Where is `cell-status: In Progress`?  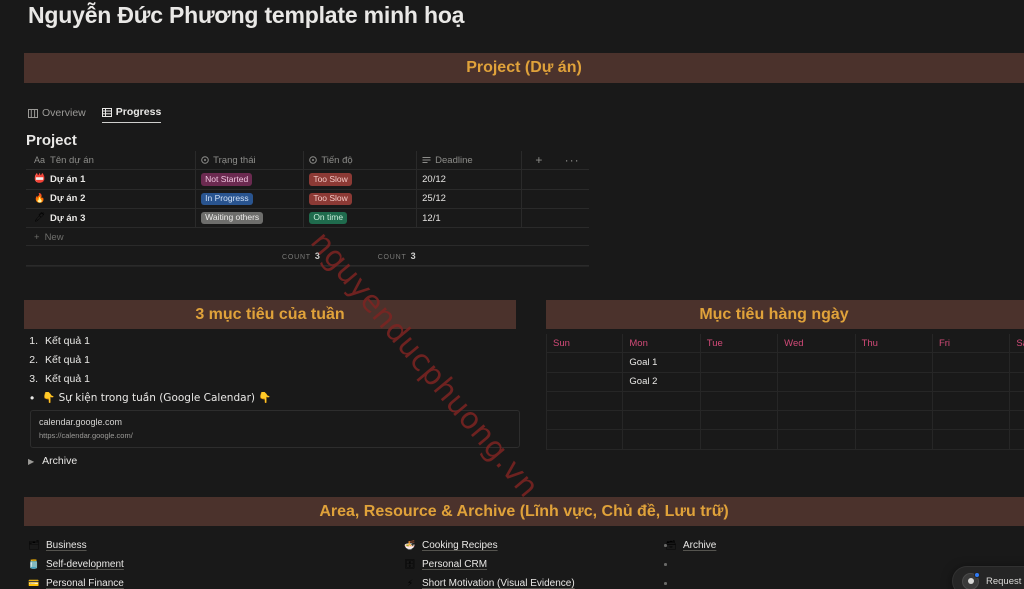
cell-status: In Progress is located at coordinates (249, 198).